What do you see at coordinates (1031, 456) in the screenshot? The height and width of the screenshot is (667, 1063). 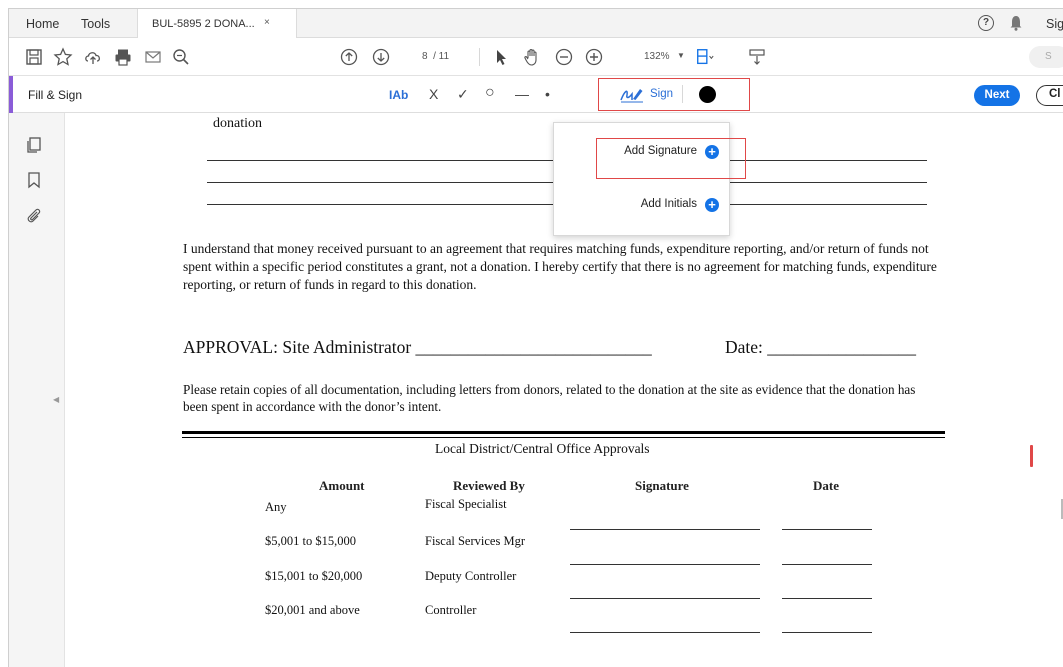 I see `red-annotation-mark` at bounding box center [1031, 456].